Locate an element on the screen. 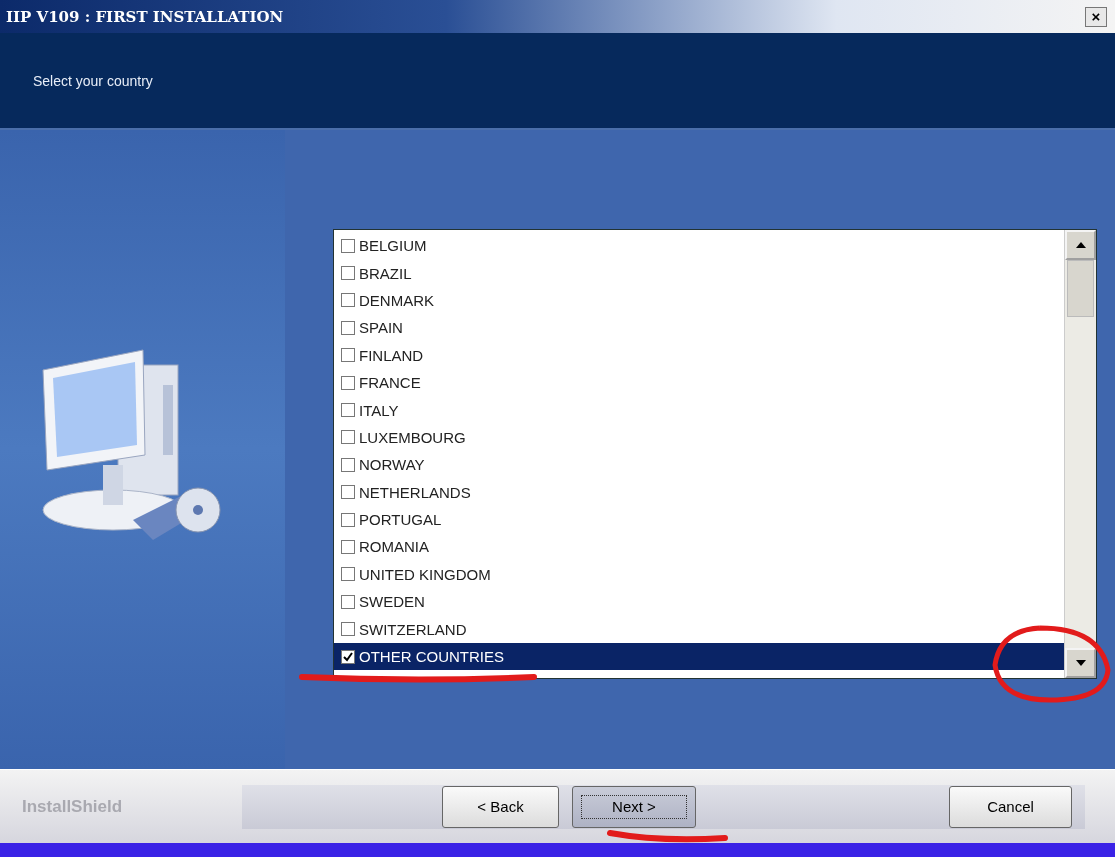 Image resolution: width=1115 pixels, height=857 pixels. wizard-button: < Back is located at coordinates (500, 806).